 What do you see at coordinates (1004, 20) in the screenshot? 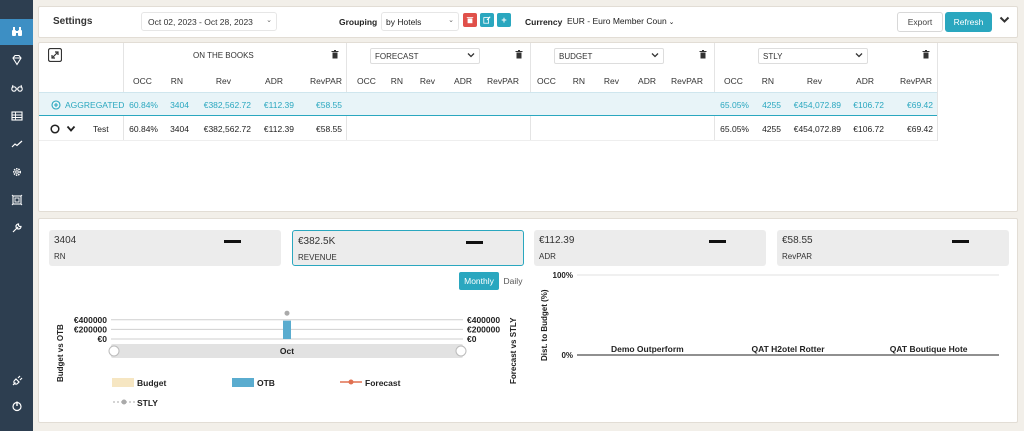
I see `collapse-chevron-icon` at bounding box center [1004, 20].